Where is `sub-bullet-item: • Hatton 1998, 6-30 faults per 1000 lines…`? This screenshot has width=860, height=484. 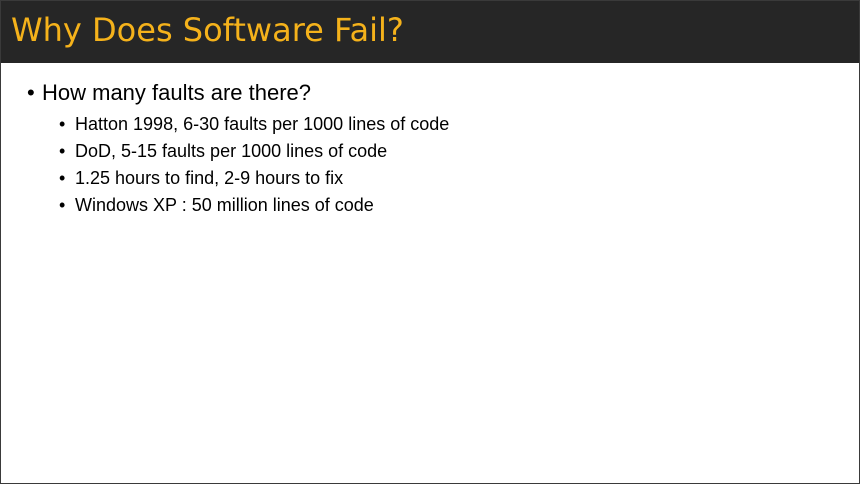
sub-bullet-item: • Hatton 1998, 6-30 faults per 1000 lines… is located at coordinates (254, 124).